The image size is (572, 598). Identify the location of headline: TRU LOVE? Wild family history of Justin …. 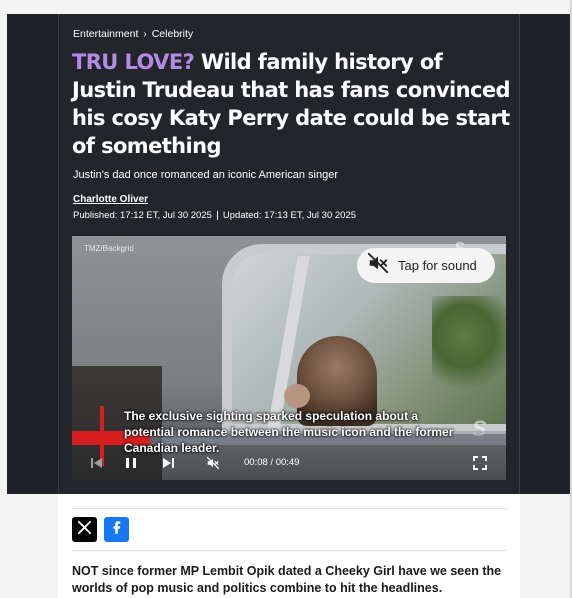
(292, 104).